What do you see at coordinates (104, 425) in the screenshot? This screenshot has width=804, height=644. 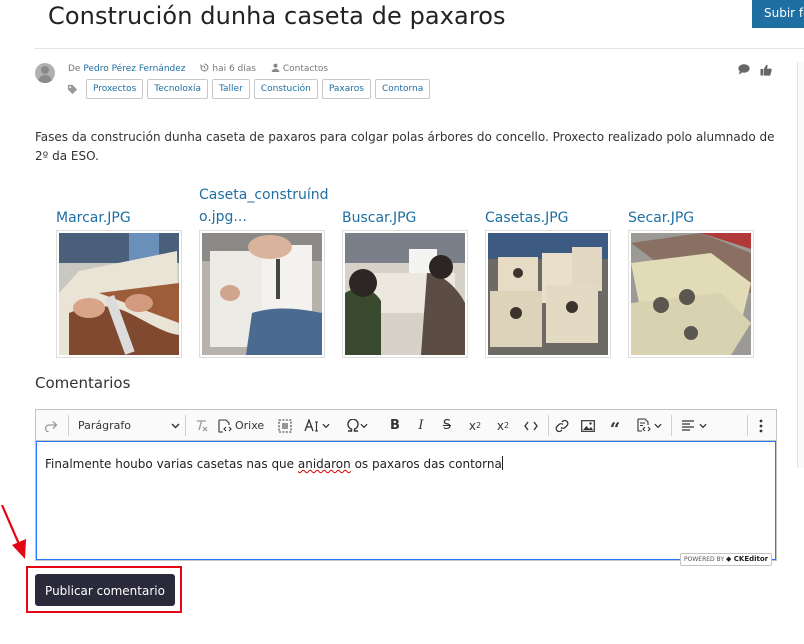 I see `paragraph-label: Parágrafo` at bounding box center [104, 425].